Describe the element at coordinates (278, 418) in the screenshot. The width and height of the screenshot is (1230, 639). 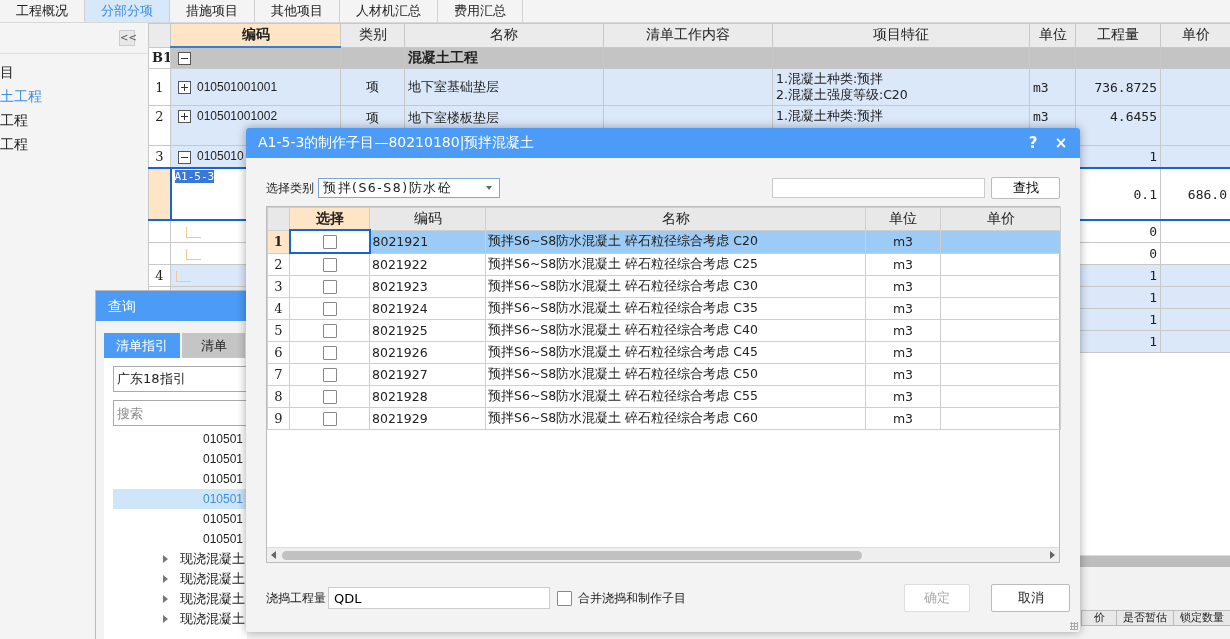
I see `row-number: 9` at that location.